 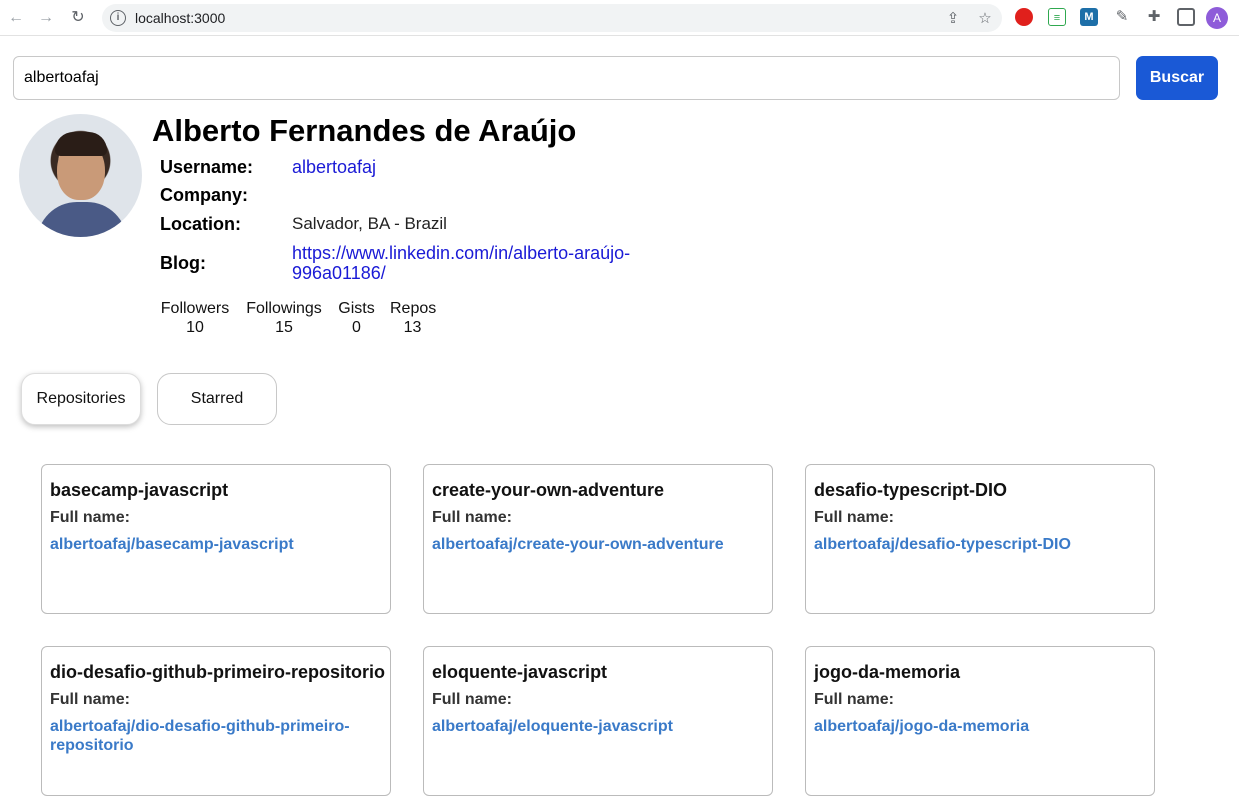 I want to click on repo-full-name-link: albertoafaj/basecamp-javascript, so click(x=172, y=544).